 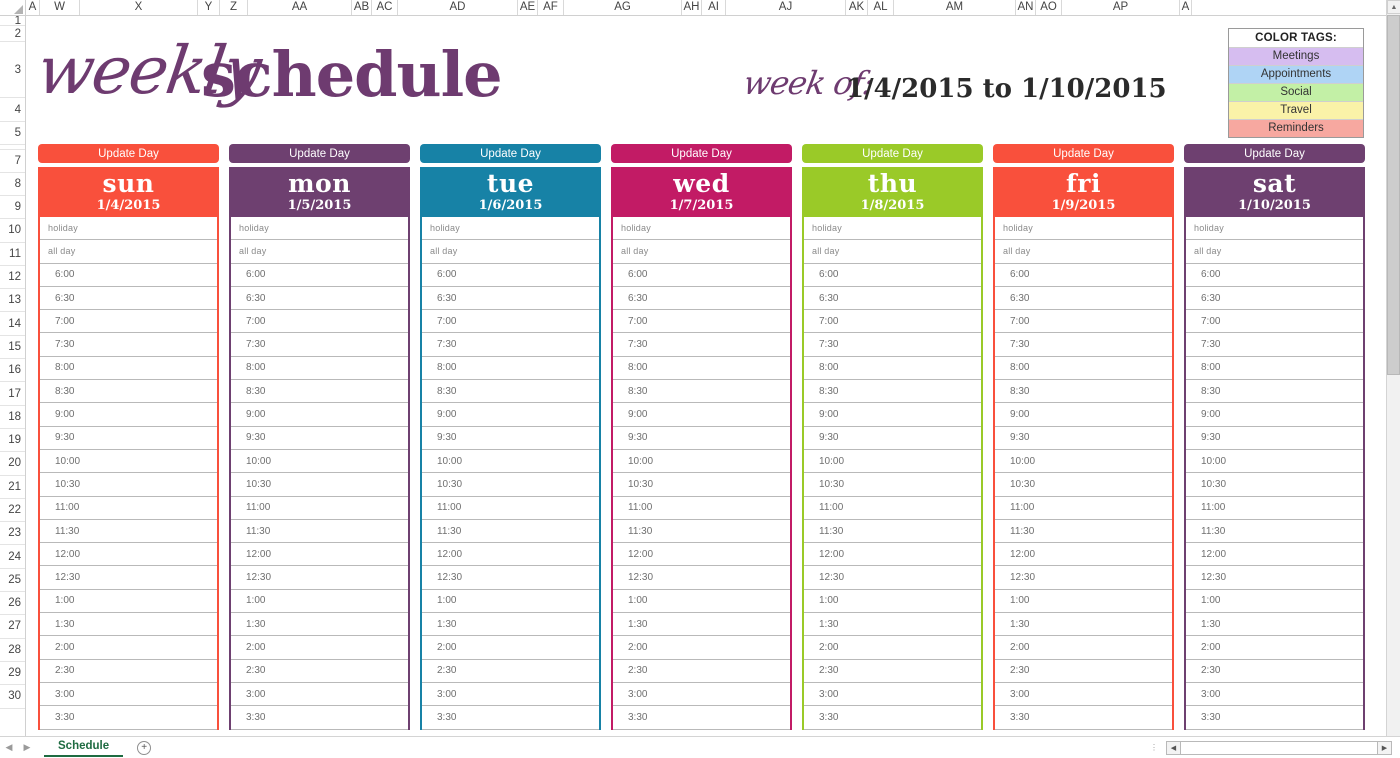 I want to click on slot-tue-130: 1:30, so click(x=510, y=625).